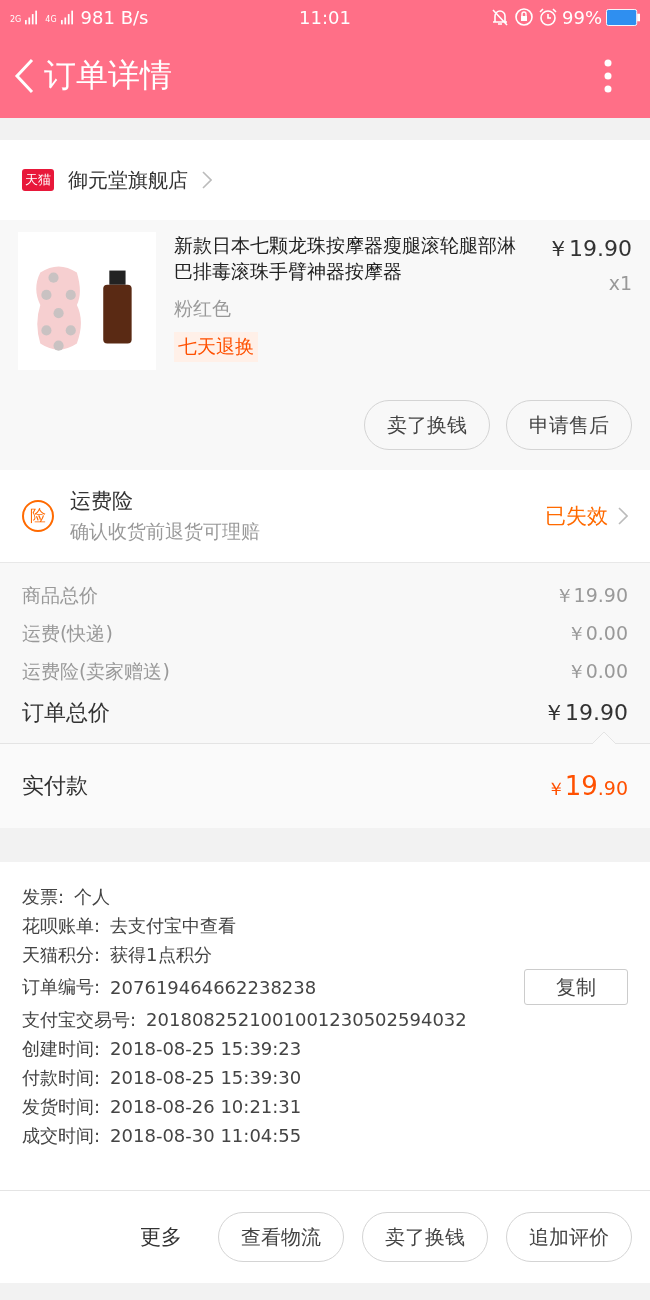 The width and height of the screenshot is (650, 1300). Describe the element at coordinates (173, 925) in the screenshot. I see `info-value: 去支付宝中查看` at that location.